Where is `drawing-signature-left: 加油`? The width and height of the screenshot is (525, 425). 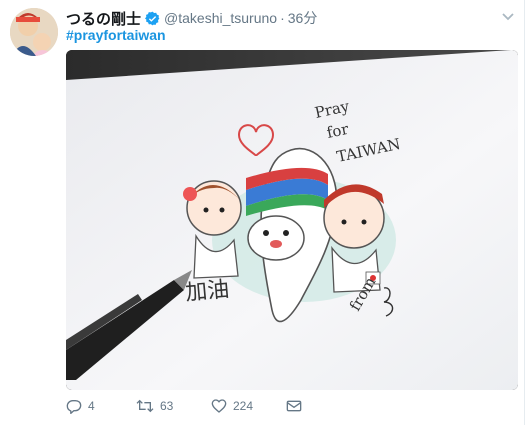 drawing-signature-left: 加油 is located at coordinates (207, 291).